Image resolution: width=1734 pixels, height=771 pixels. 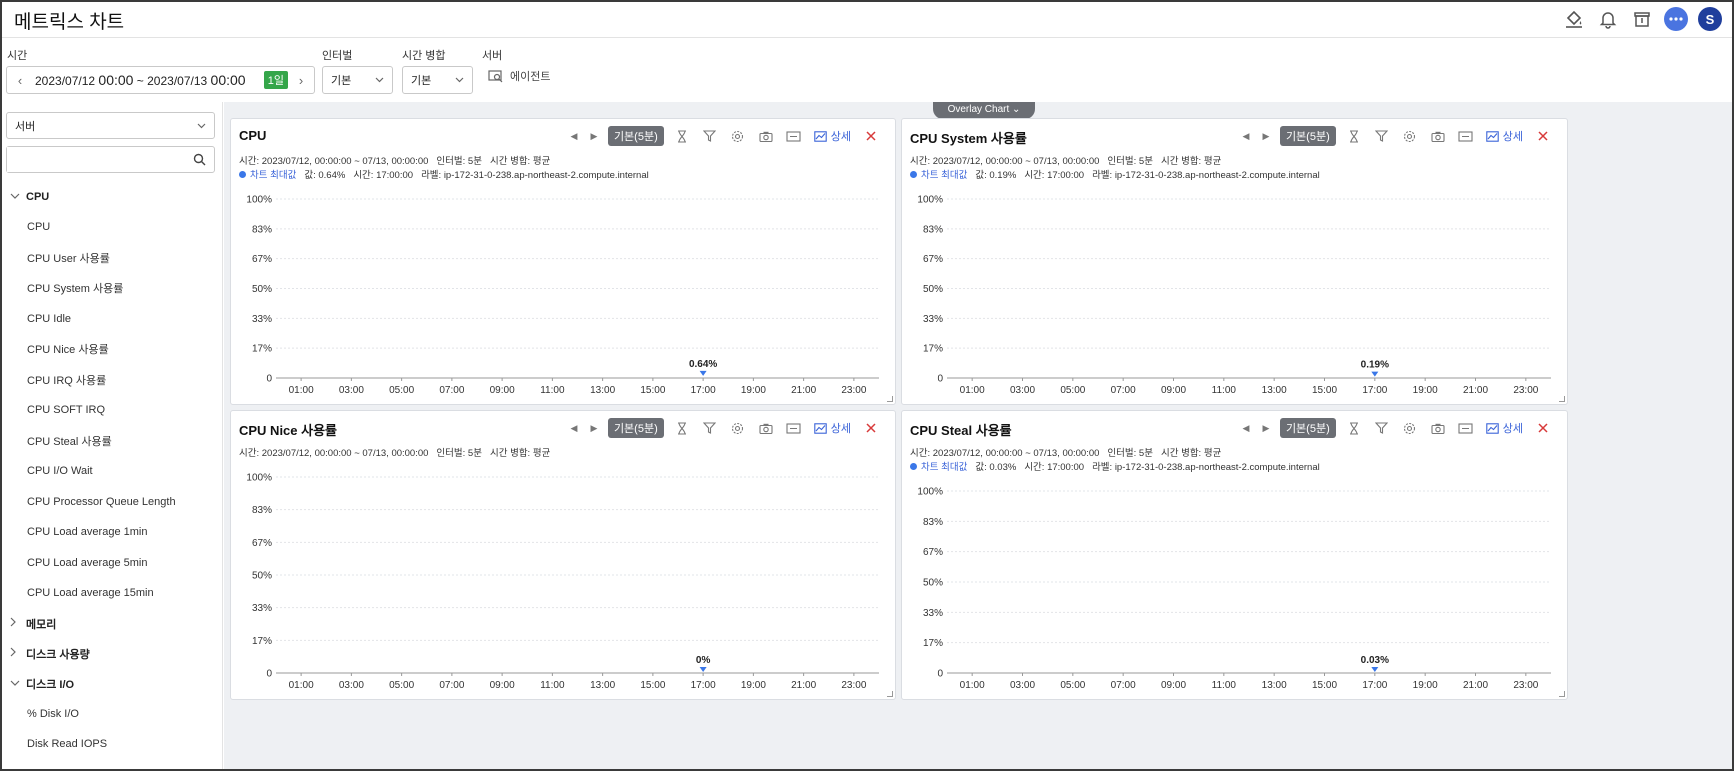 What do you see at coordinates (112, 563) in the screenshot?
I see `tree-item: CPU Load average 5min` at bounding box center [112, 563].